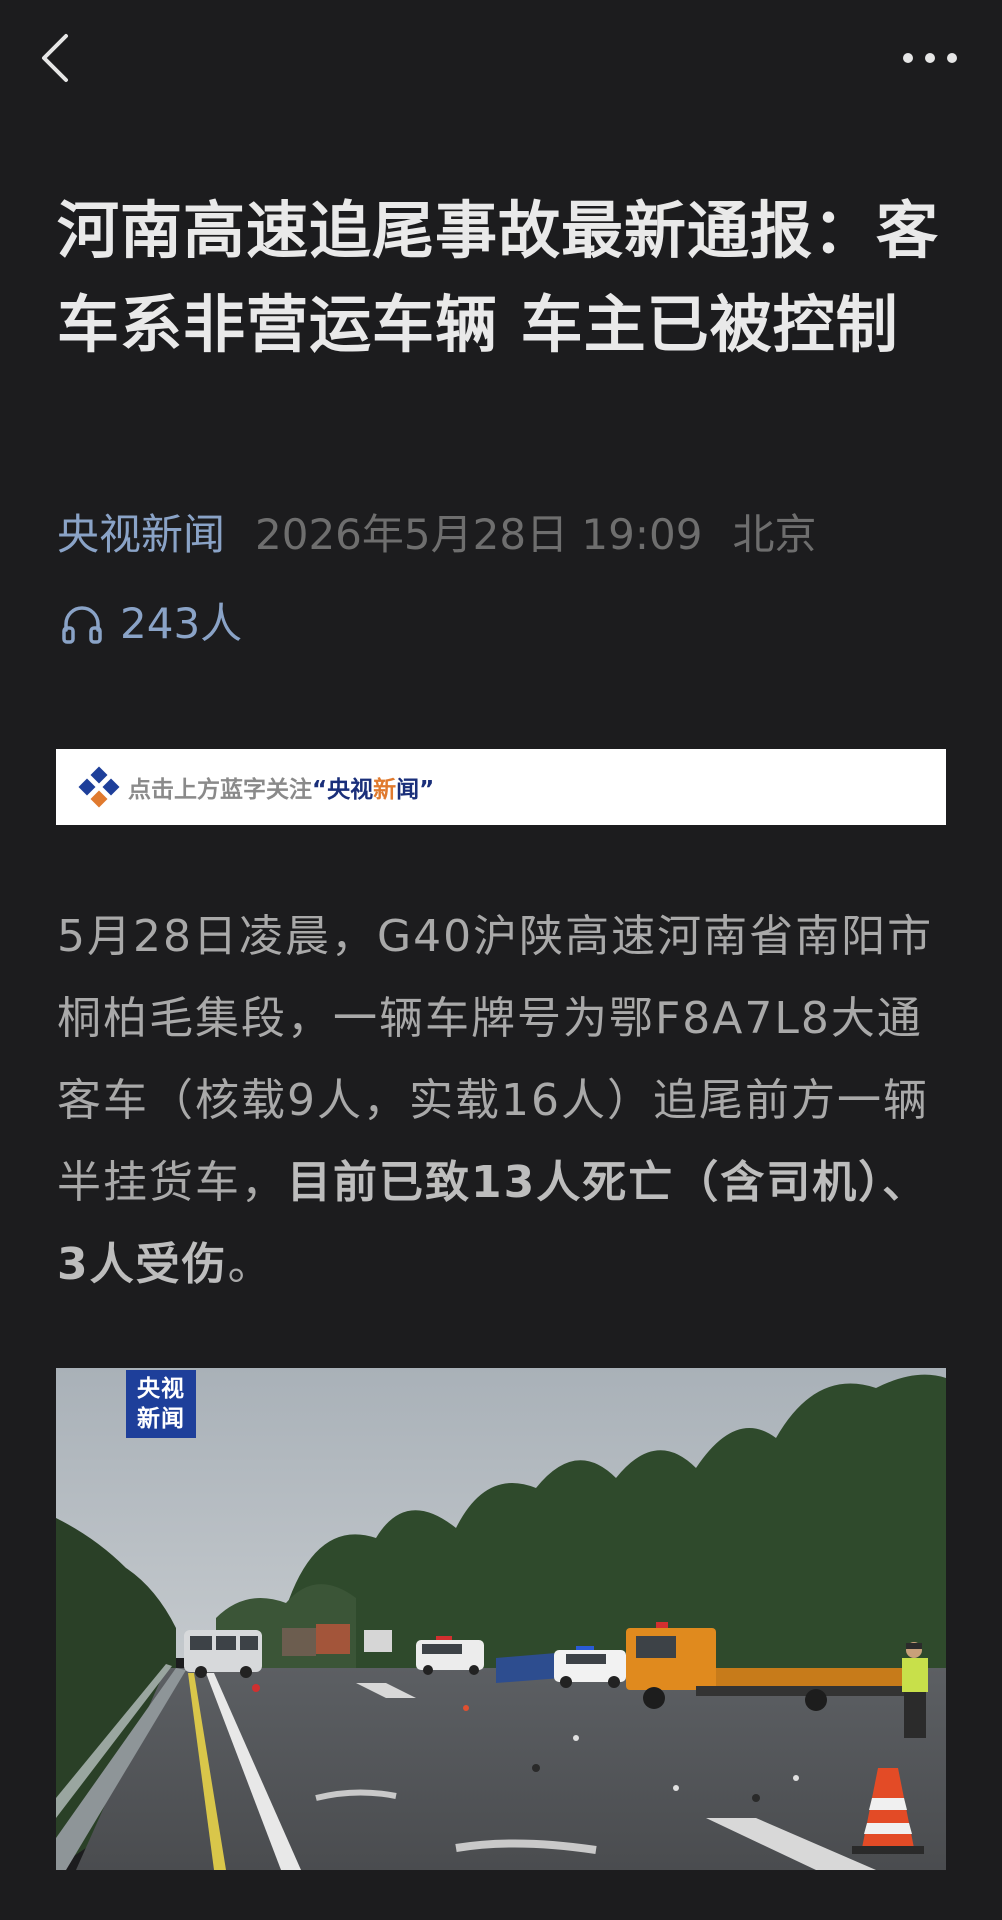 This screenshot has width=1002, height=1920. Describe the element at coordinates (350, 790) in the screenshot. I see `brand-part1: 央视` at that location.